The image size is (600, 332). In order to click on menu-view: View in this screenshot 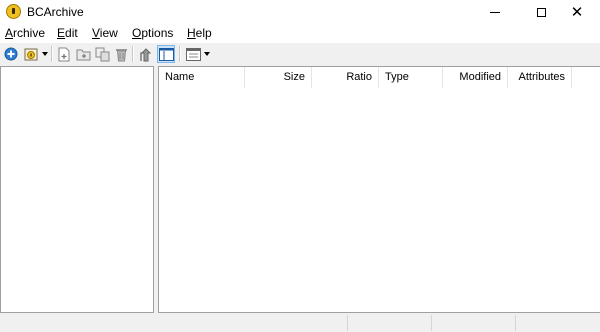, I will do `click(105, 33)`.